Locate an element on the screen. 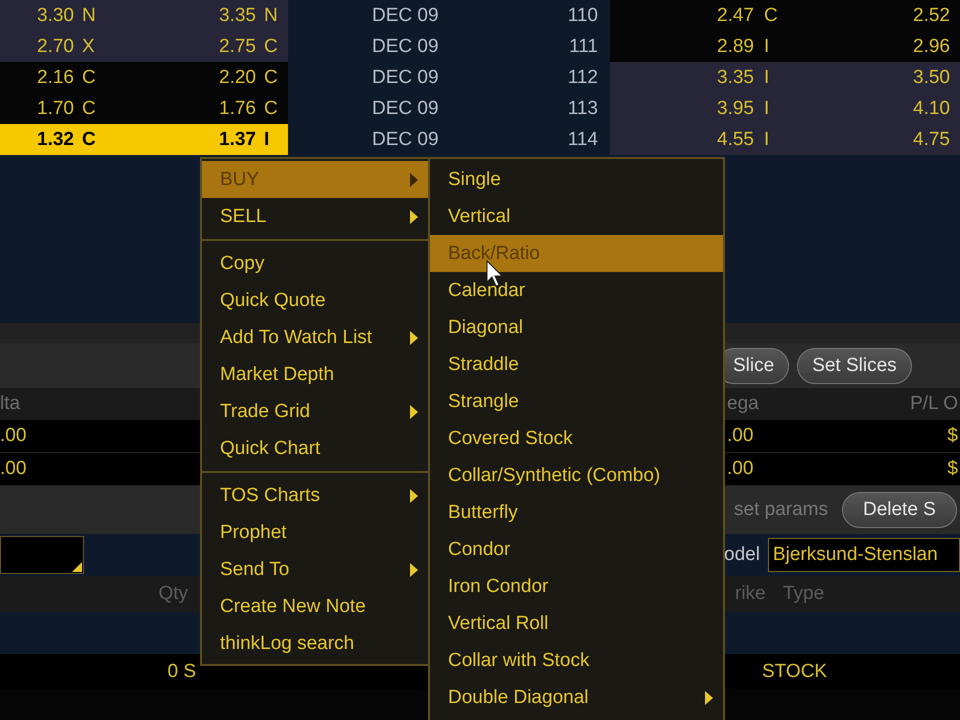  column-header: rike is located at coordinates (751, 594).